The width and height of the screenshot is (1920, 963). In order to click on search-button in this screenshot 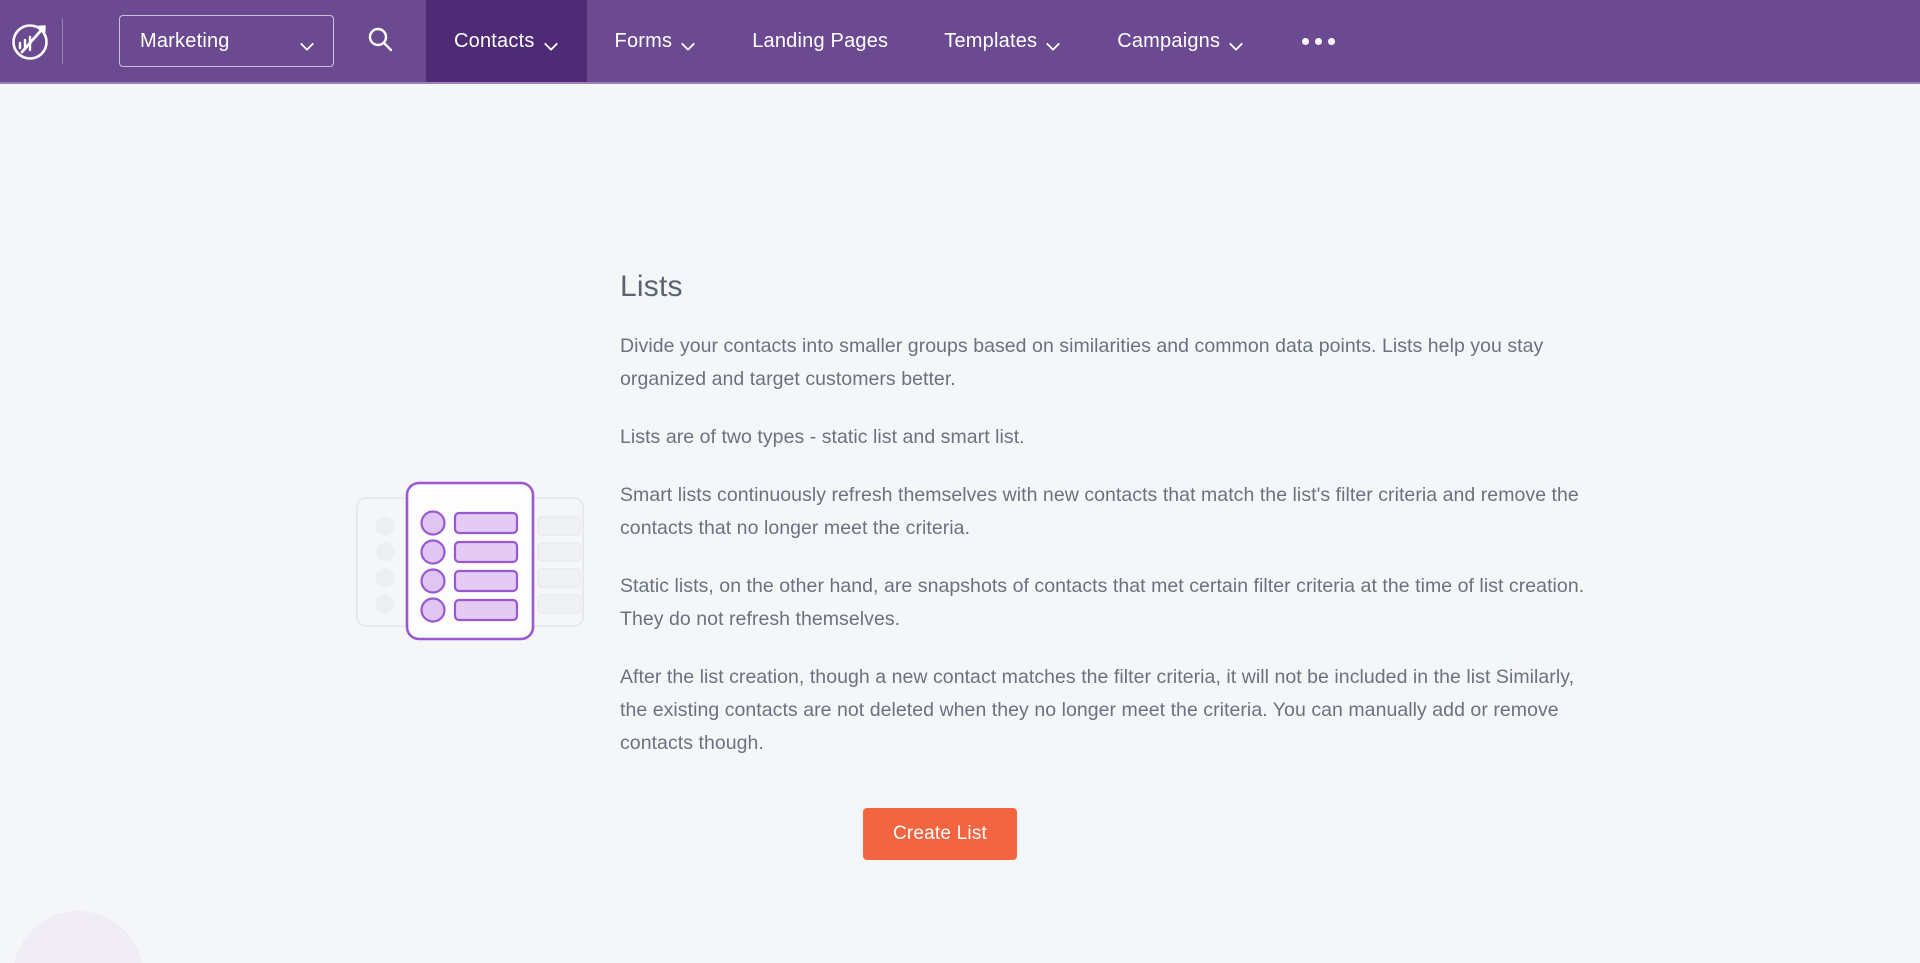, I will do `click(380, 41)`.